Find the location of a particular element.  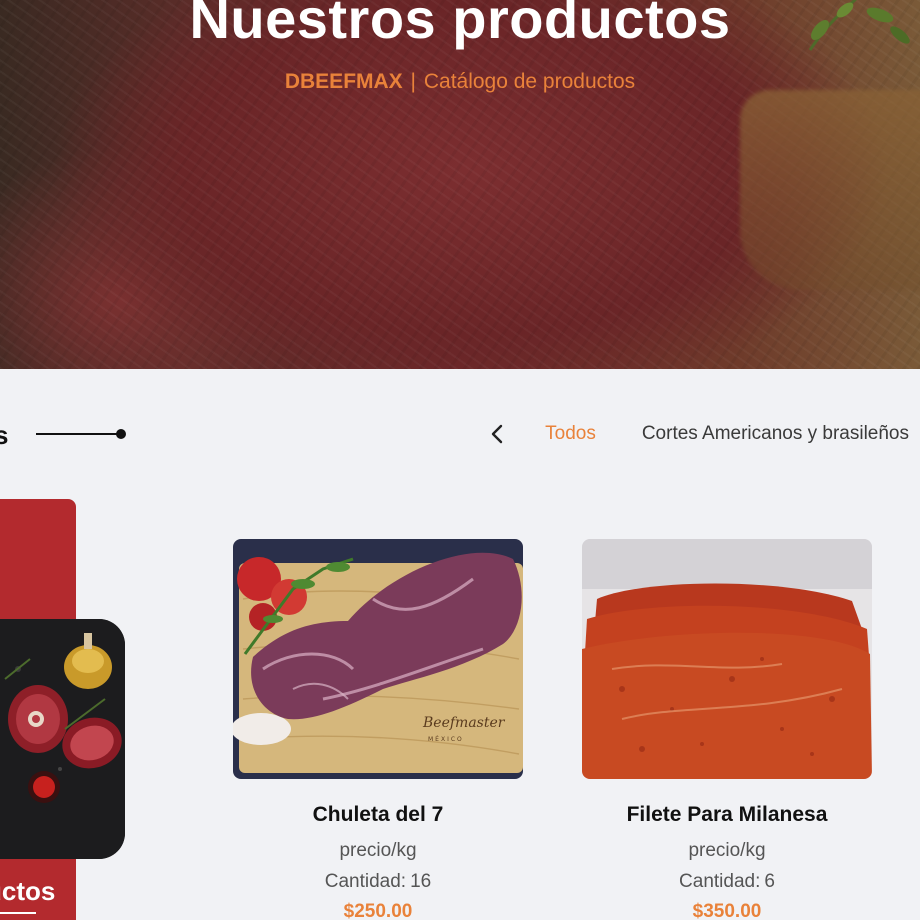

section-title-dot is located at coordinates (121, 434).